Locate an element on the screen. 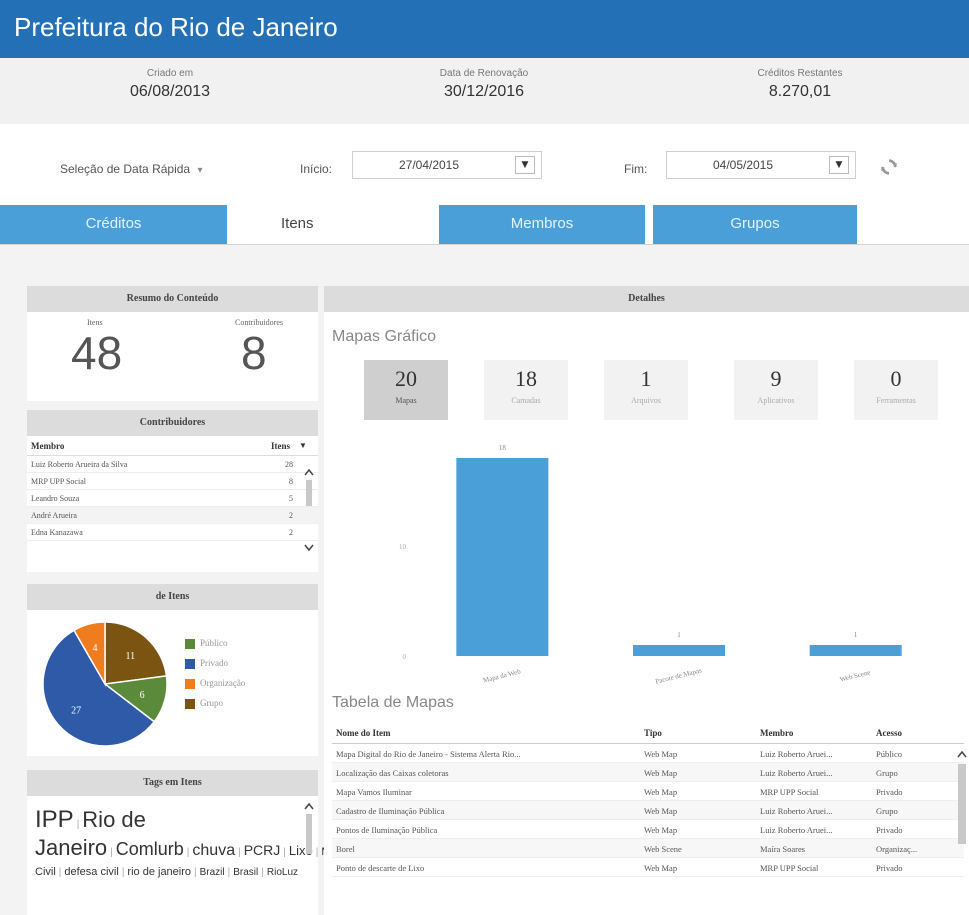 This screenshot has height=915, width=969. contributor-items: 2 is located at coordinates (291, 515).